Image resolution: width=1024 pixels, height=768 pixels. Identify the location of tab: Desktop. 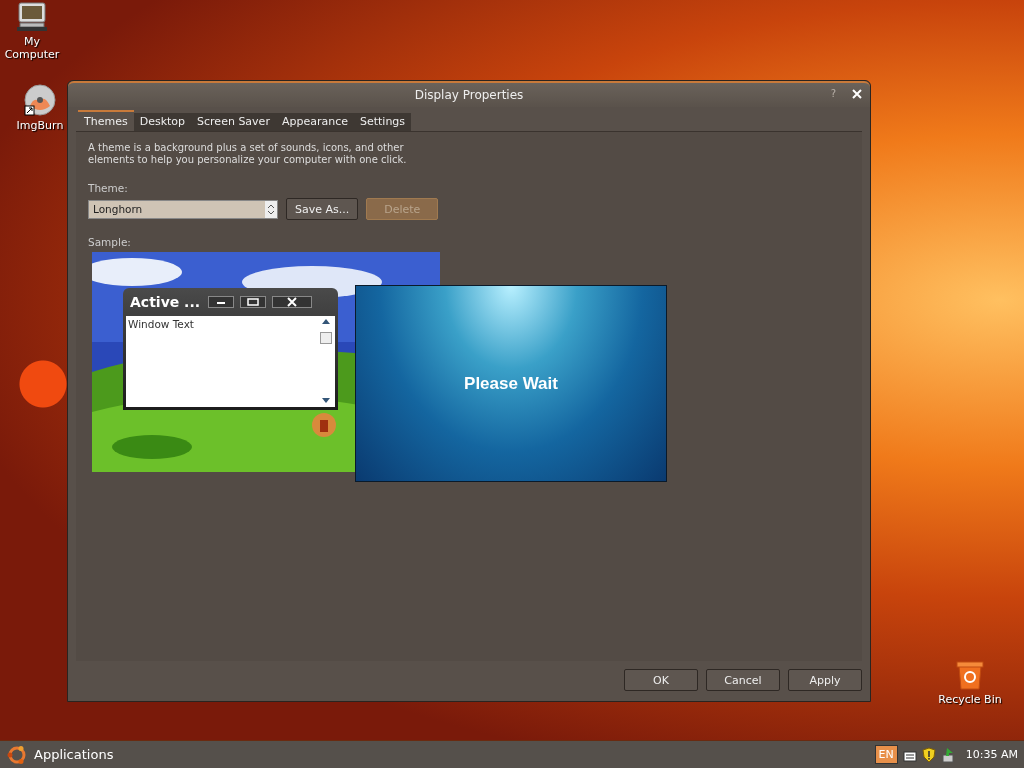
(162, 122).